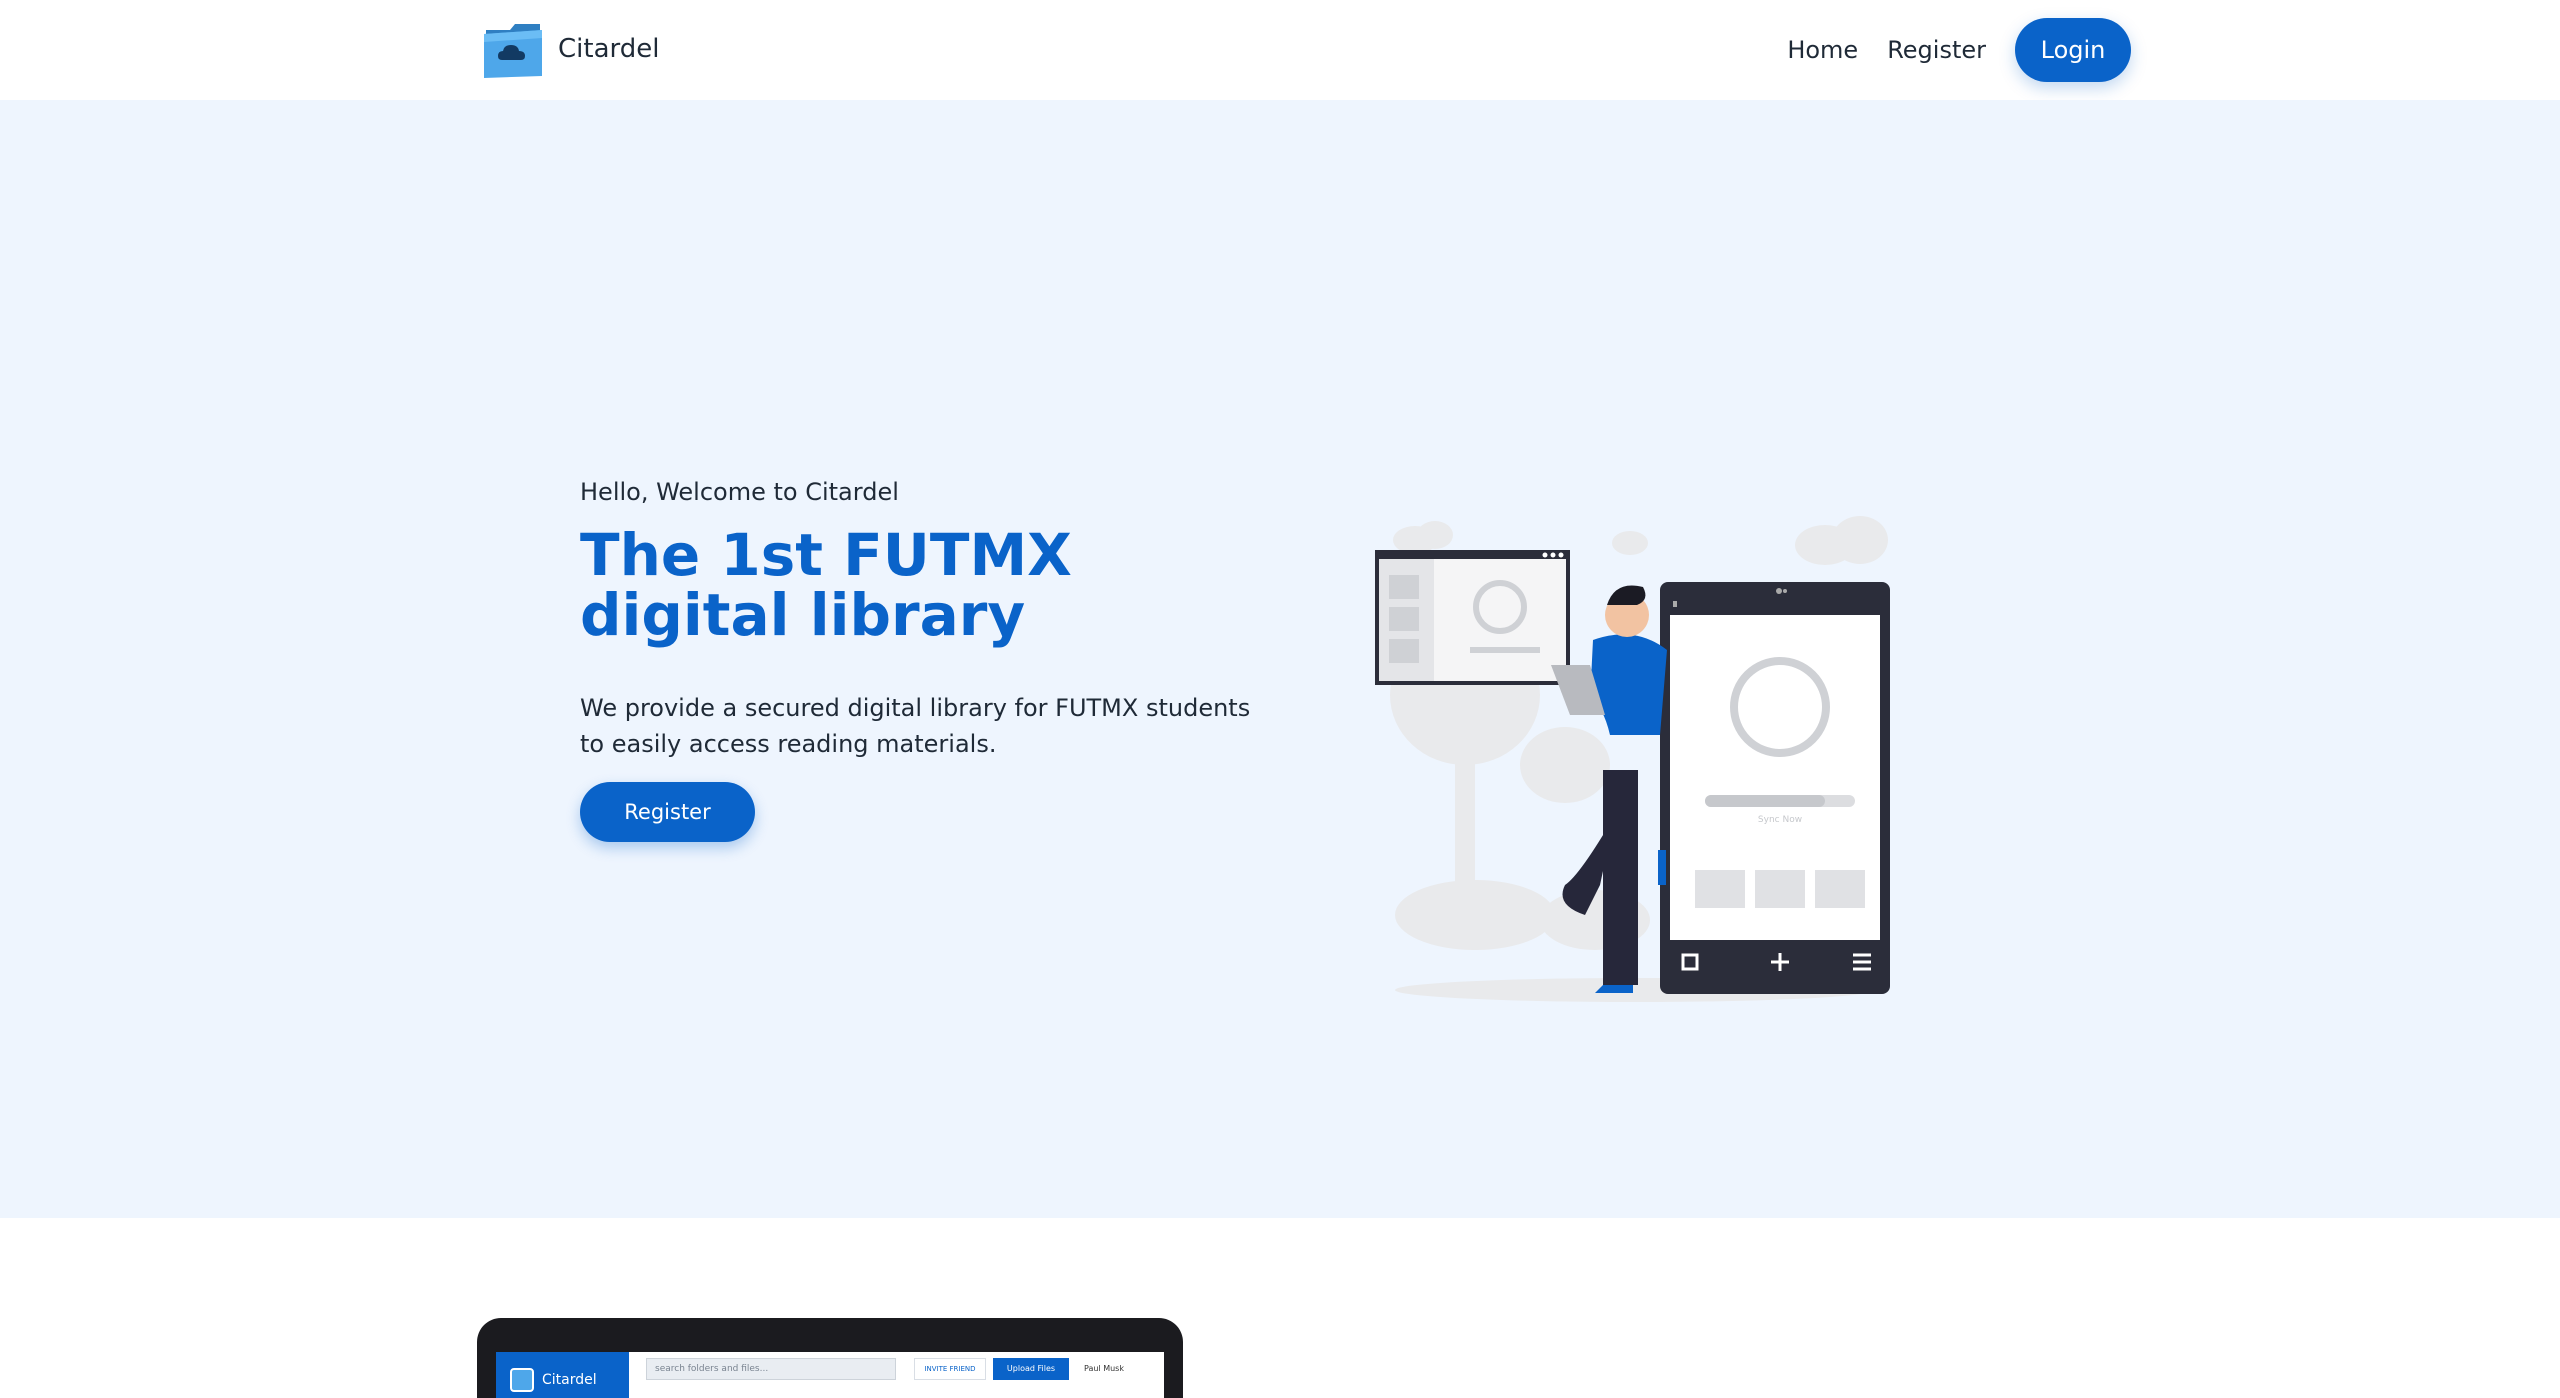 The height and width of the screenshot is (1398, 2560). Describe the element at coordinates (609, 49) in the screenshot. I see `brand-name: Citardel` at that location.